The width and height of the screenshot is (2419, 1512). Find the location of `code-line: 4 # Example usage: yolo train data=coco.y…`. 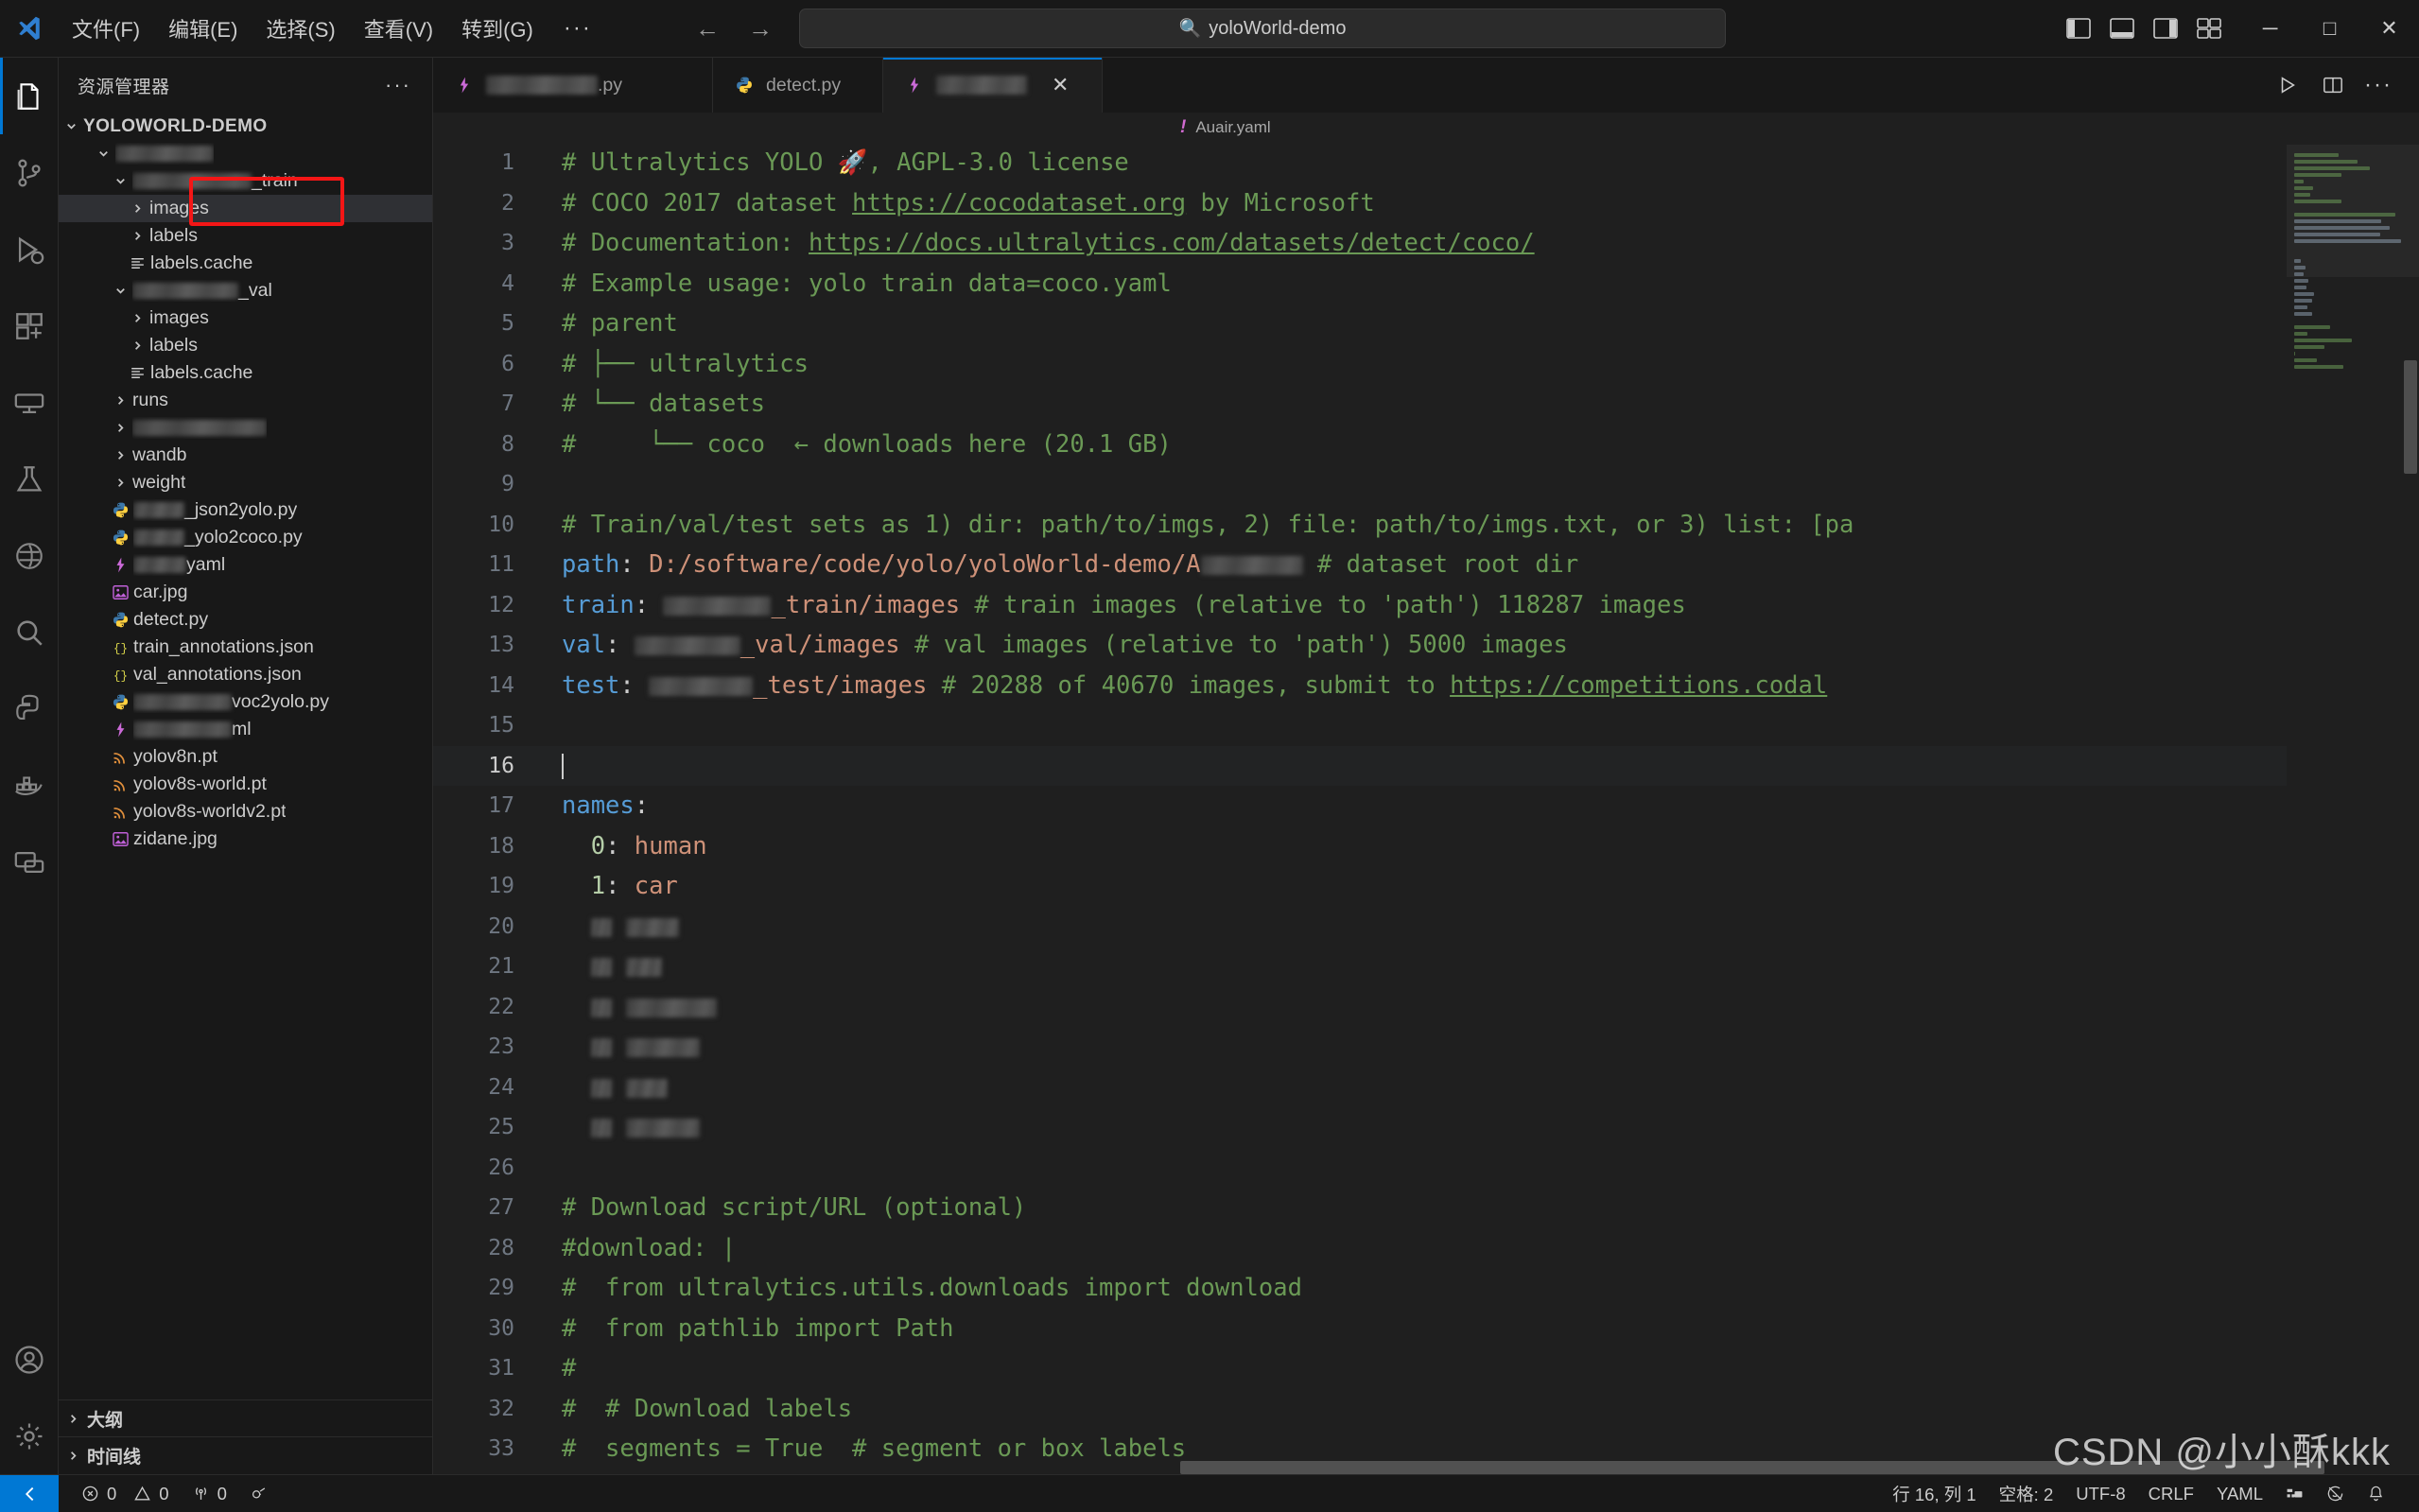

code-line: 4 # Example usage: yolo train data=coco.y… is located at coordinates (1360, 284).